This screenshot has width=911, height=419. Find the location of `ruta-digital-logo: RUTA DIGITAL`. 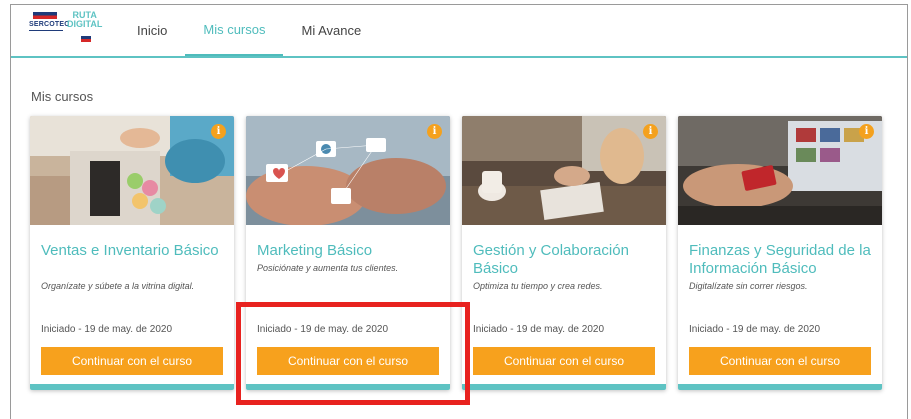

ruta-digital-logo: RUTA DIGITAL is located at coordinates (84, 20).